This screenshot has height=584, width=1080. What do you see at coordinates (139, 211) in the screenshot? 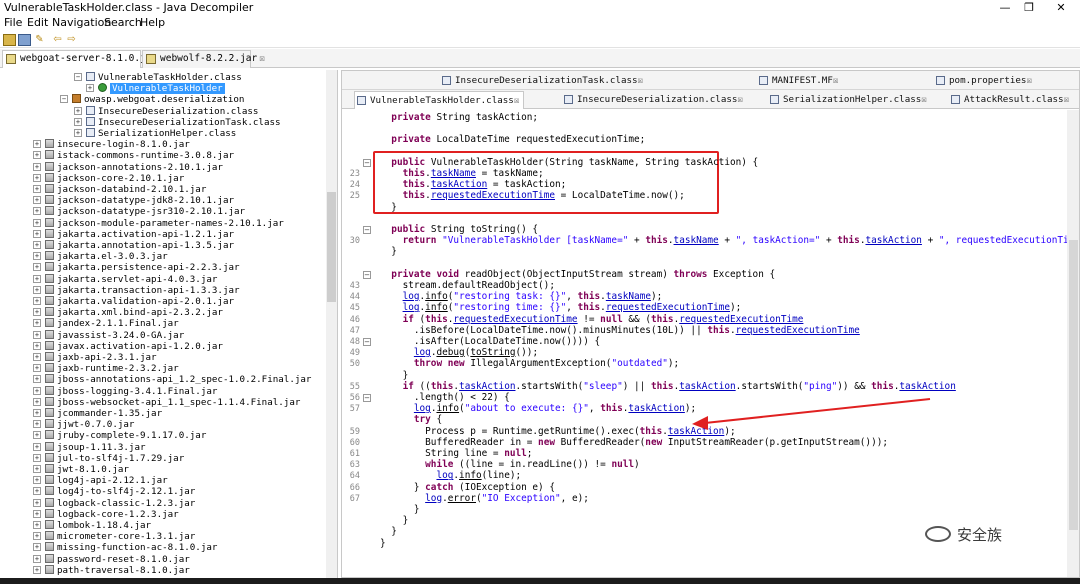
I see `tree-item: + jackson-datatype-jsr310-2.10.1.jar` at bounding box center [139, 211].